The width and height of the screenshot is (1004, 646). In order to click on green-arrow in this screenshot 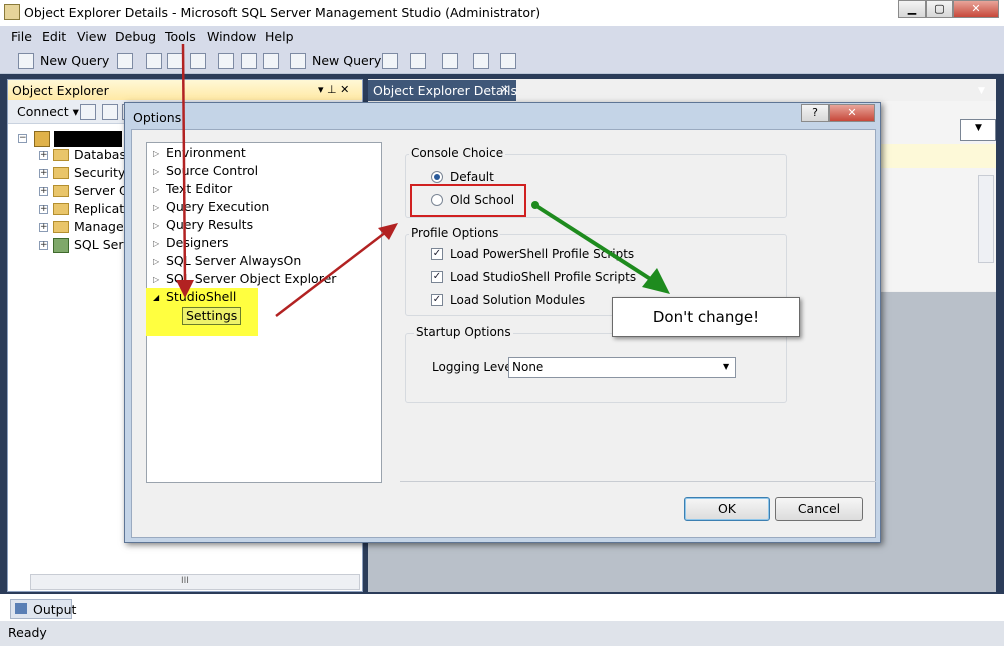, I will do `click(600, 247)`.